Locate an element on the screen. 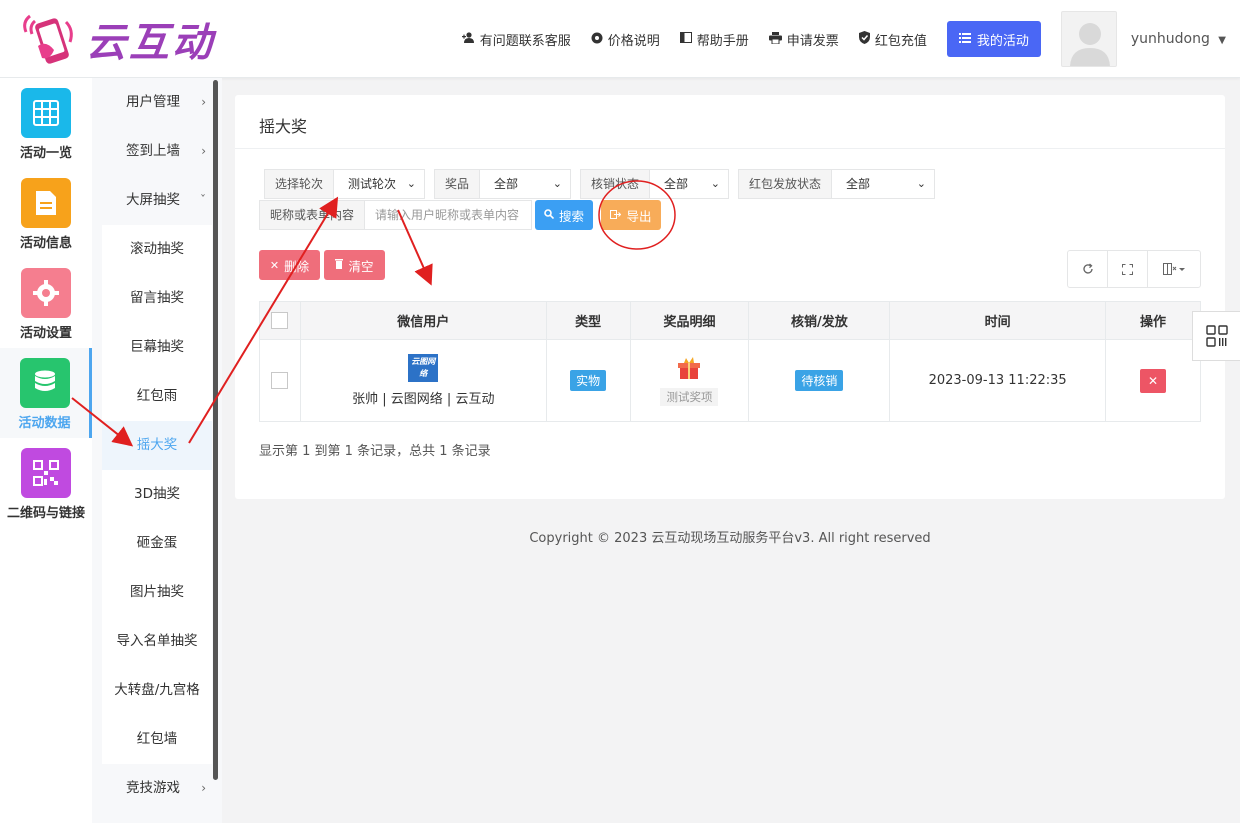 The height and width of the screenshot is (823, 1240). chevron-down-icon: ˇ is located at coordinates (203, 200).